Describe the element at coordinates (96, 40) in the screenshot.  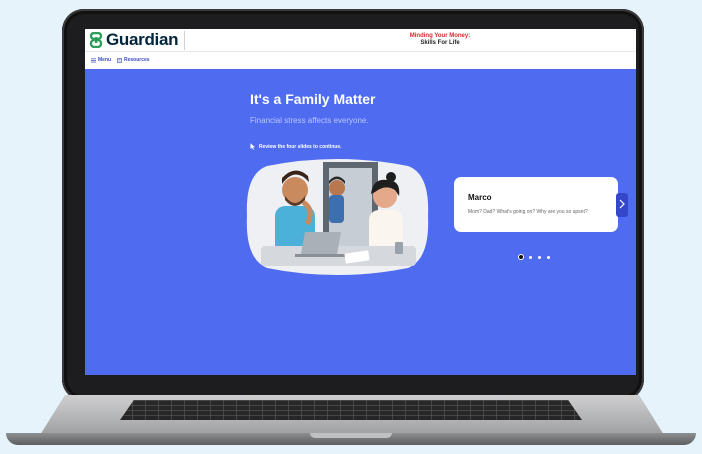
I see `guardian-logo-icon` at that location.